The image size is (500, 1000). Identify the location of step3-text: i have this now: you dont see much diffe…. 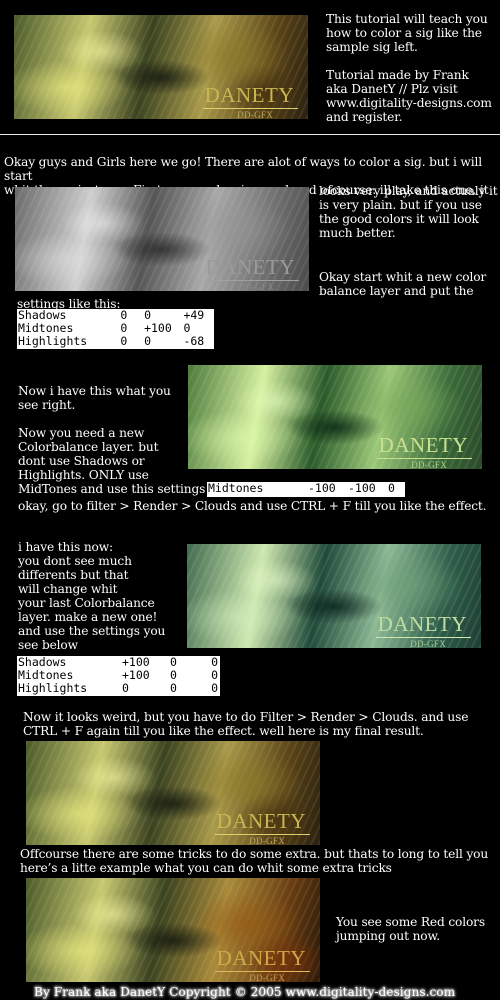
(92, 596).